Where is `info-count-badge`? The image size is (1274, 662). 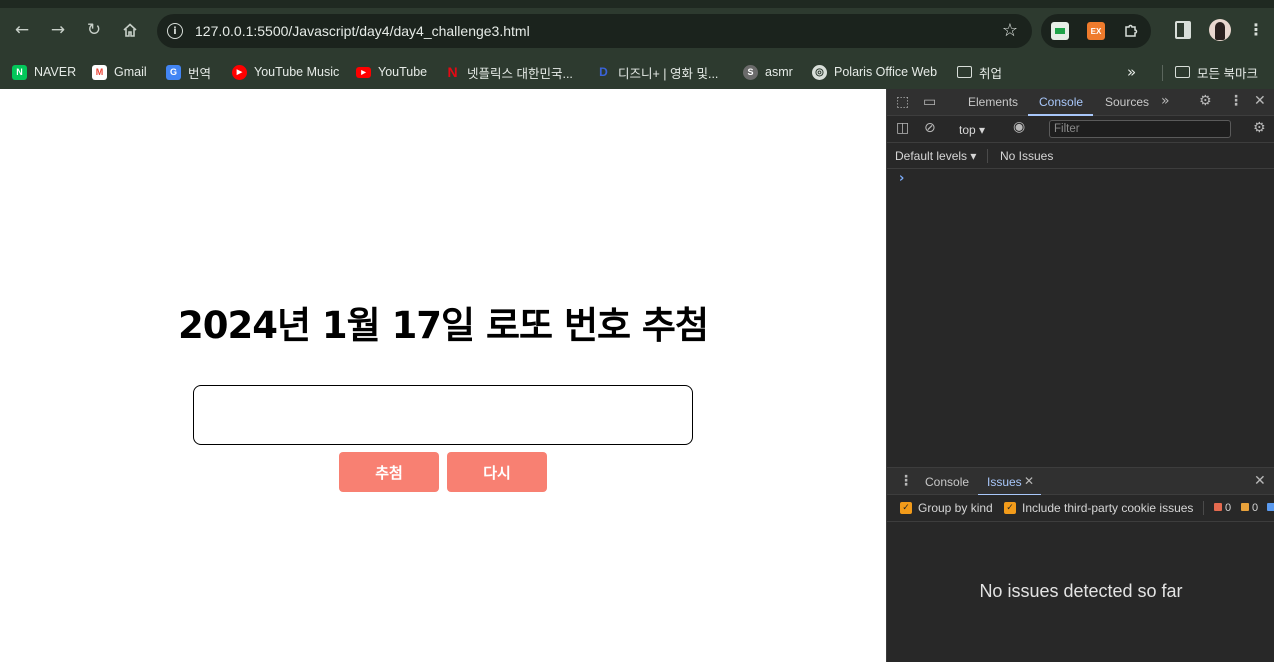 info-count-badge is located at coordinates (1270, 508).